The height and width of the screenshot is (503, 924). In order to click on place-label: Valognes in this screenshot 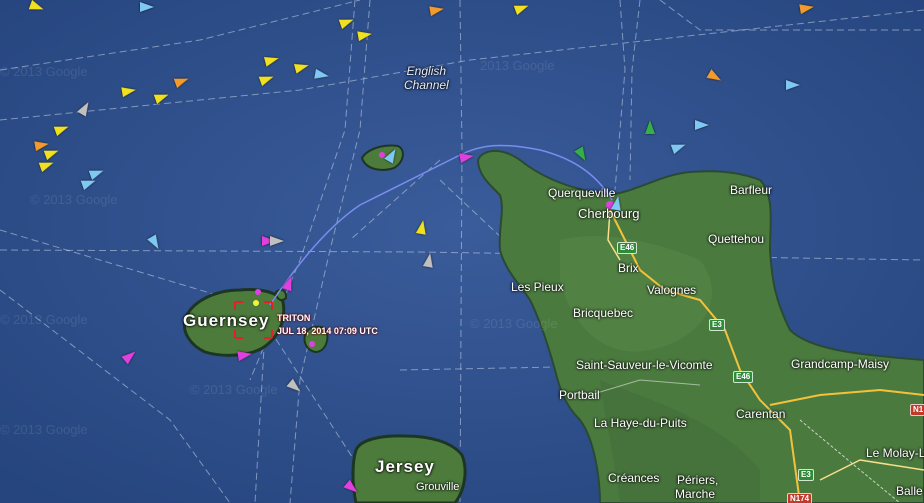, I will do `click(672, 290)`.